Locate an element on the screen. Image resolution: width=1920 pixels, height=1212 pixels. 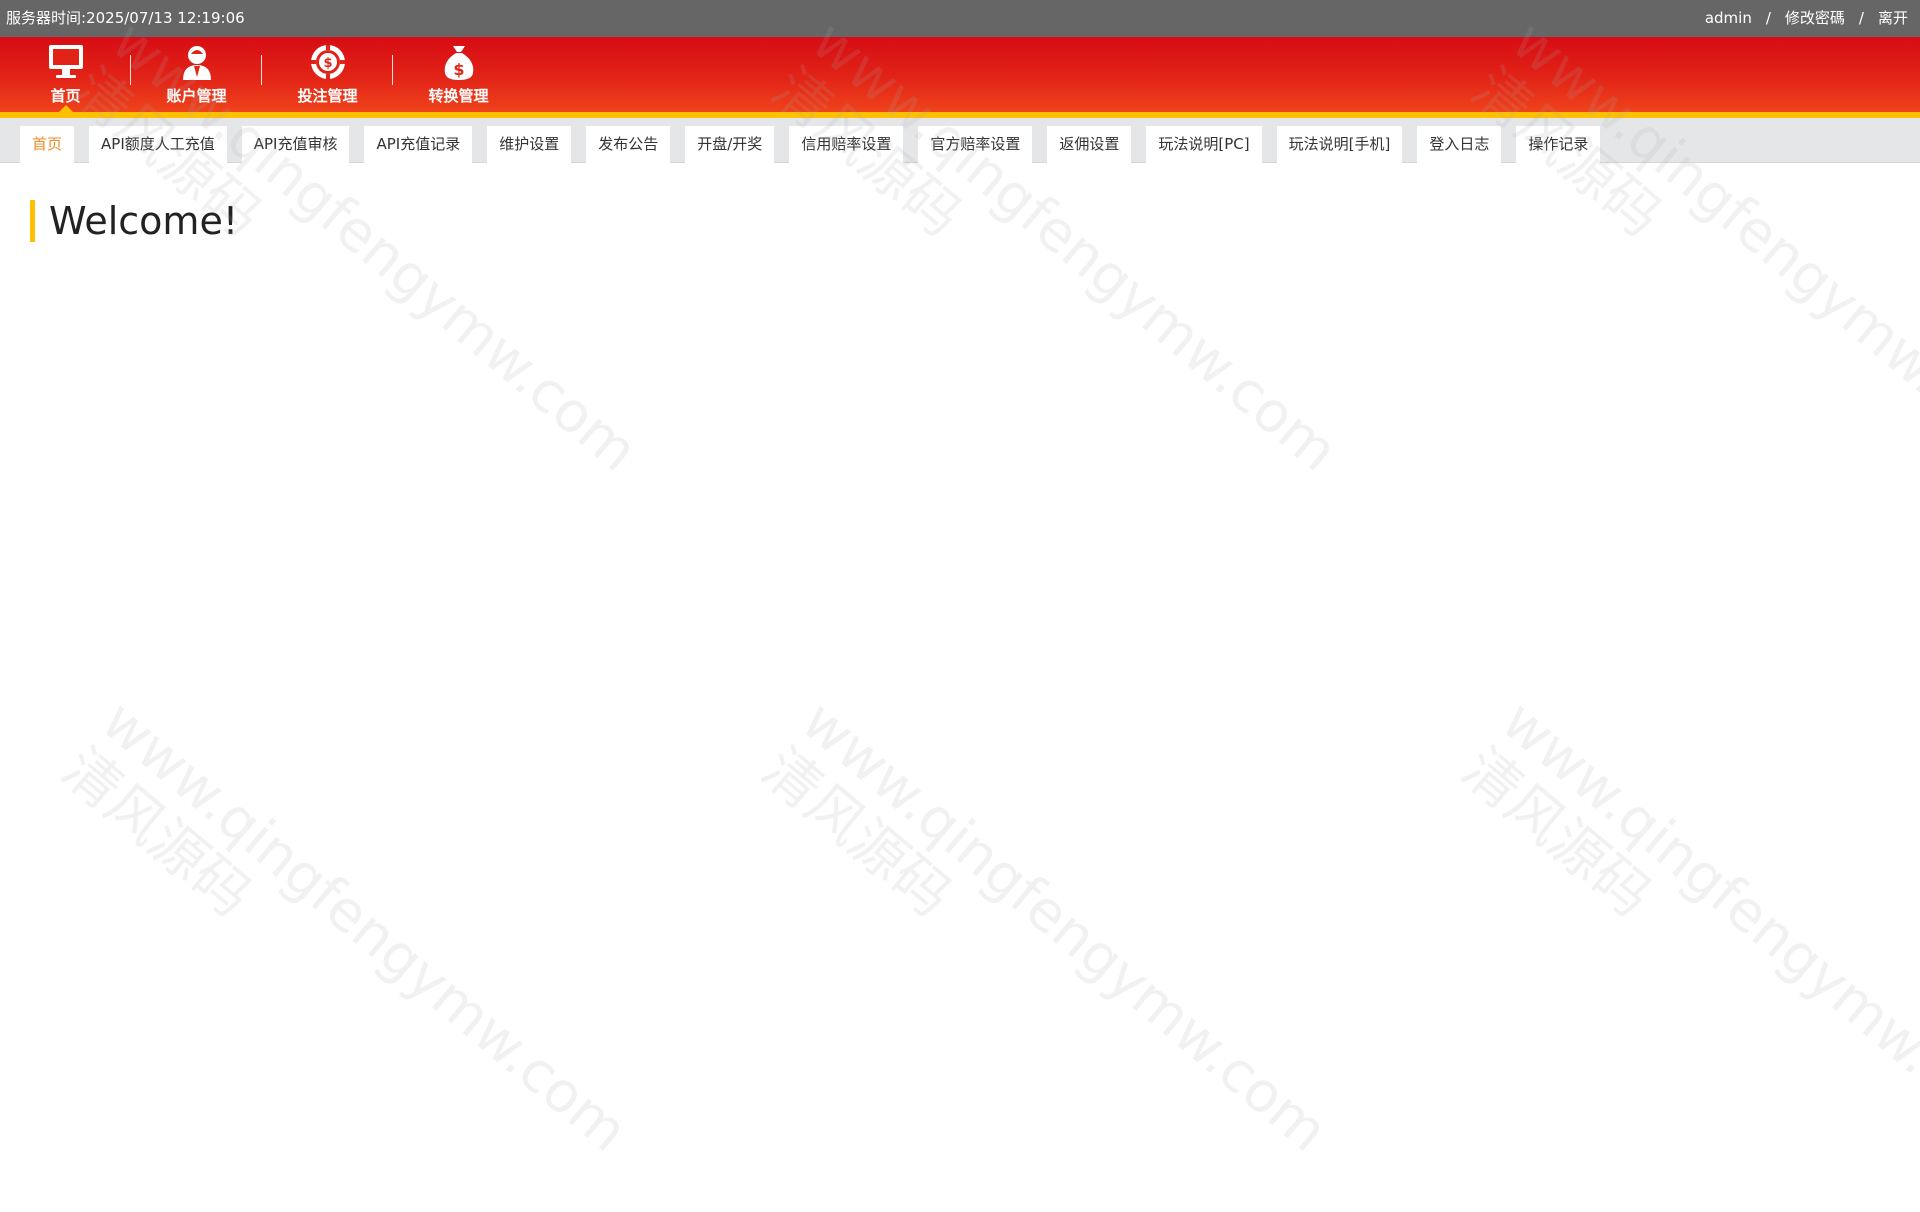
tab-open-draw: 开盘/开奖 is located at coordinates (730, 144).